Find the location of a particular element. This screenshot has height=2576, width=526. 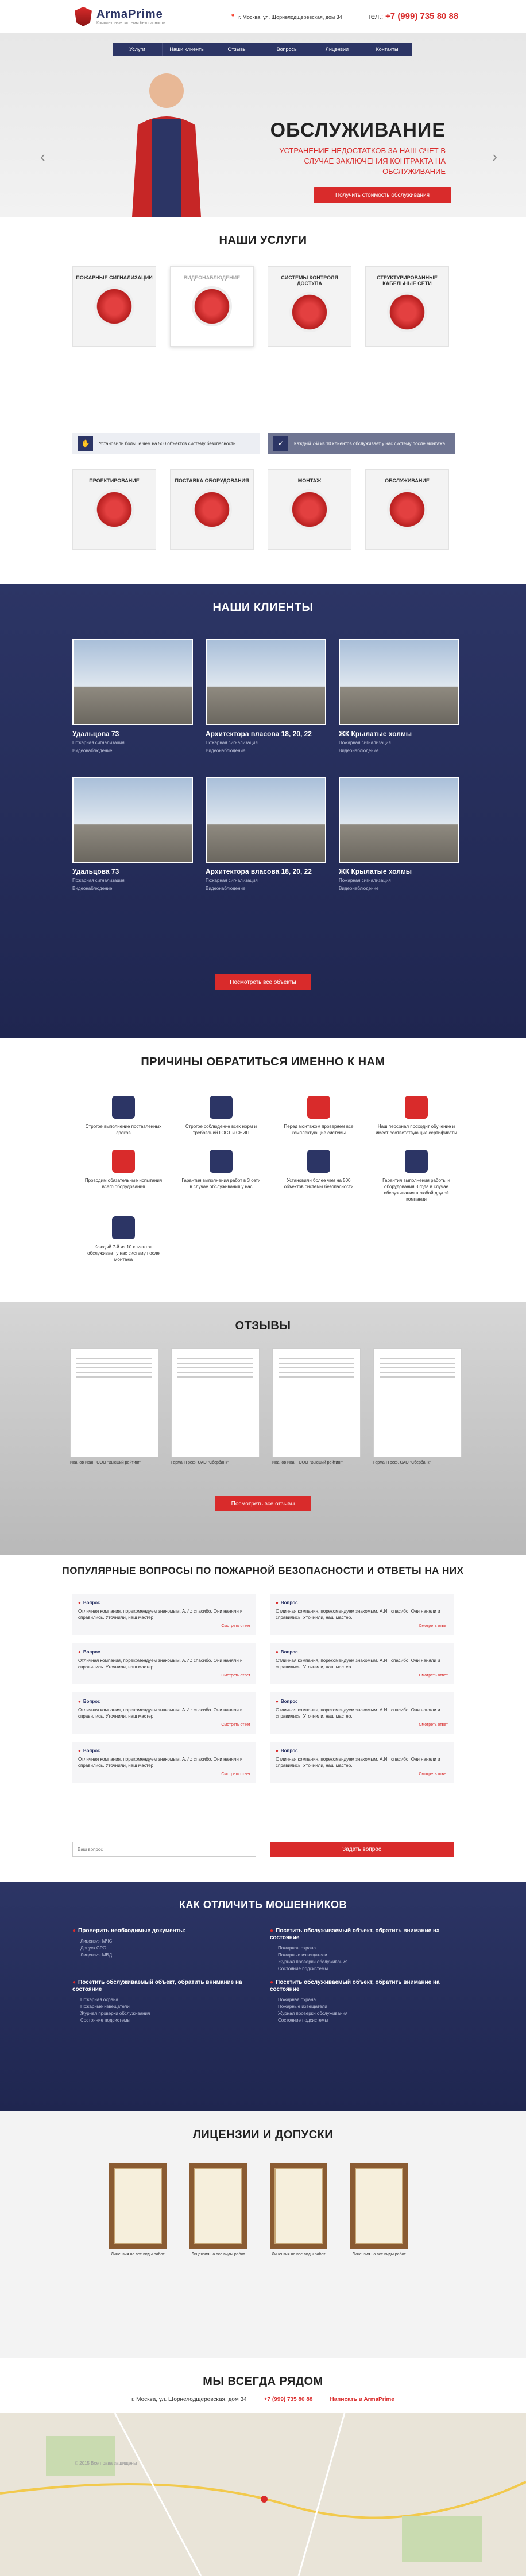

pencil-icon is located at coordinates (114, 509).